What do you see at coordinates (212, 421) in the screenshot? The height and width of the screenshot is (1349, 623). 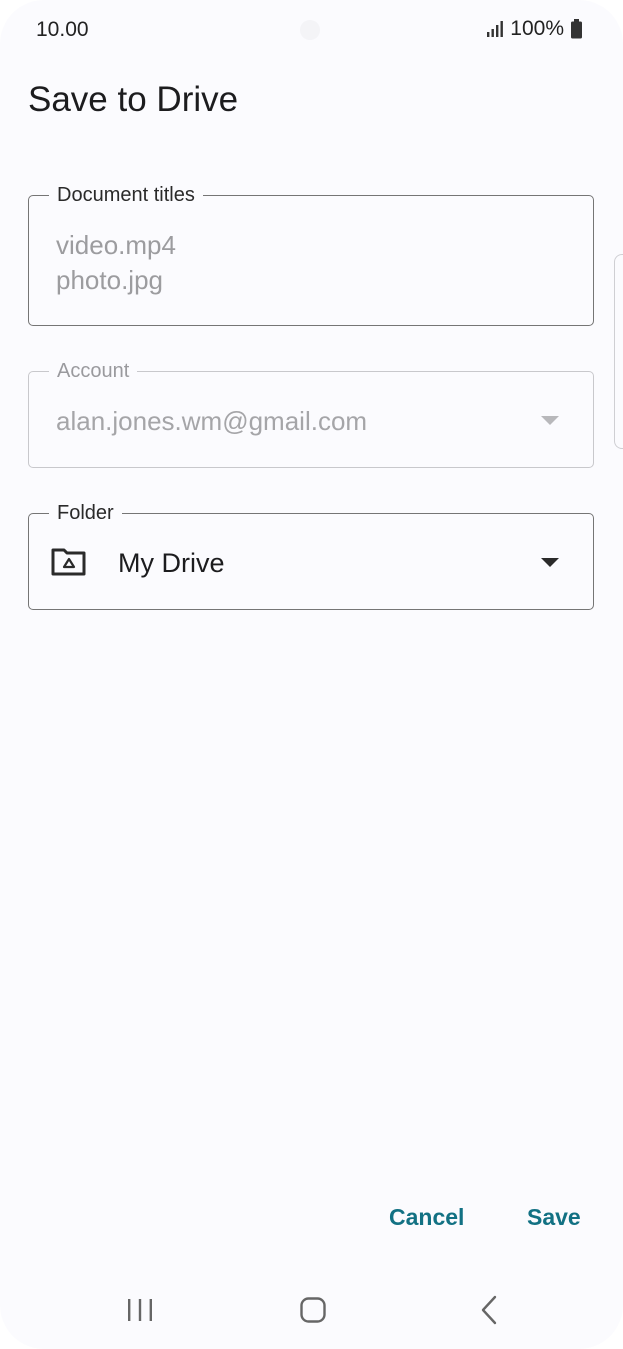 I see `account-value: alan.jones.wm@gmail.com` at bounding box center [212, 421].